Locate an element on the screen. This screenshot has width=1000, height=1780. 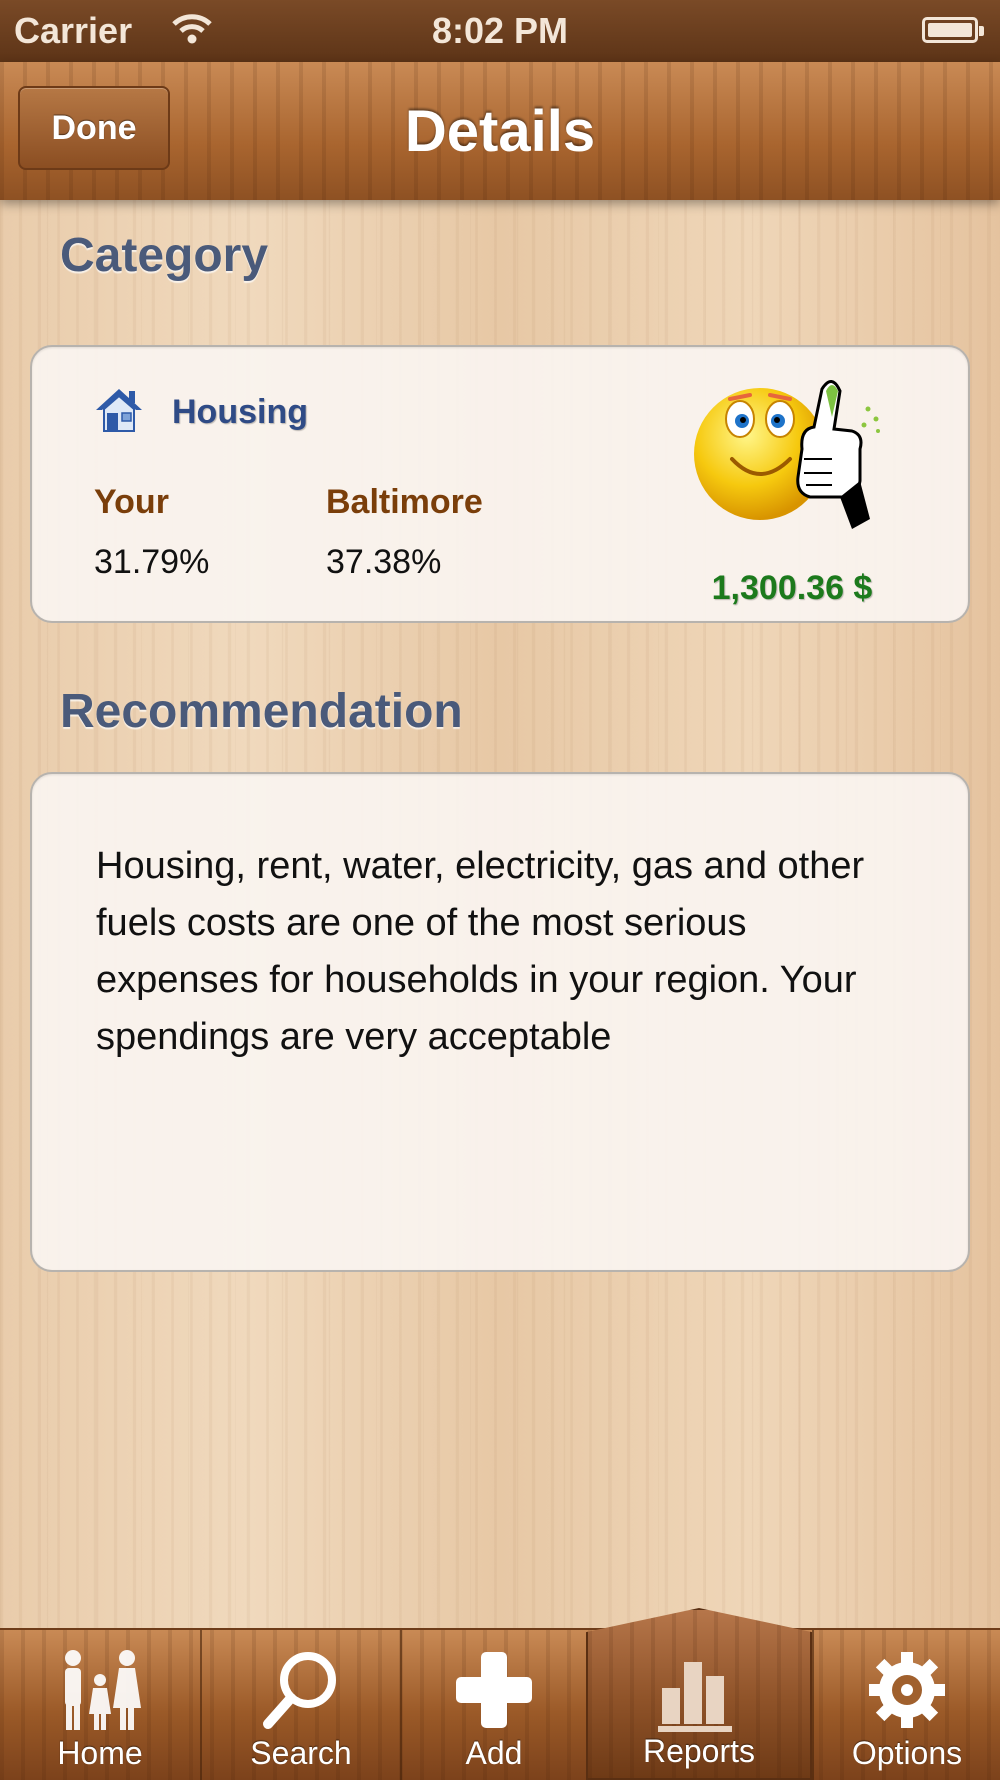
tab-add-label: Add is located at coordinates (494, 1753).